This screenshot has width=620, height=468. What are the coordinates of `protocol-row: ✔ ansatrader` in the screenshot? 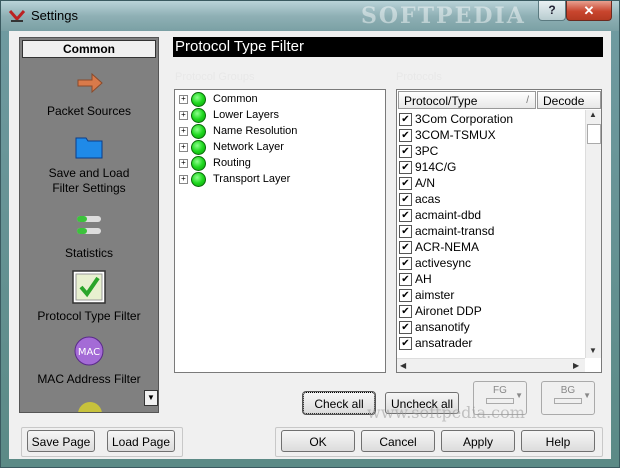 It's located at (435, 343).